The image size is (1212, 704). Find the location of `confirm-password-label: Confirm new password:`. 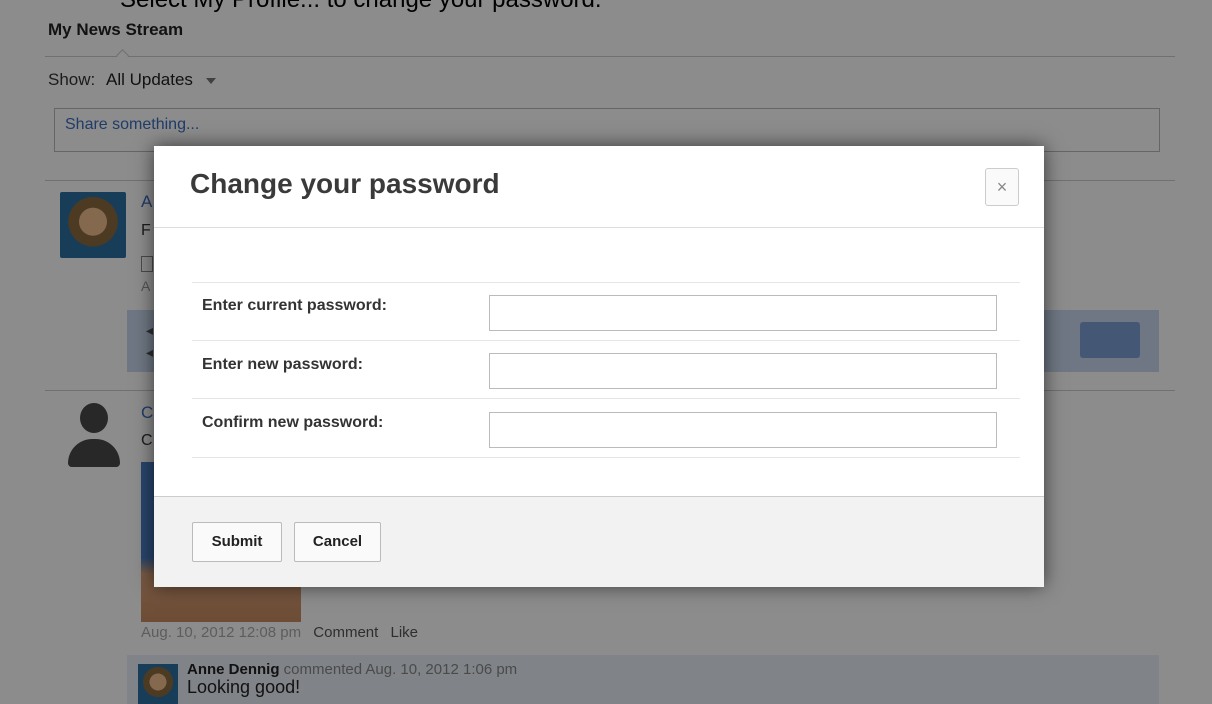

confirm-password-label: Confirm new password: is located at coordinates (293, 422).